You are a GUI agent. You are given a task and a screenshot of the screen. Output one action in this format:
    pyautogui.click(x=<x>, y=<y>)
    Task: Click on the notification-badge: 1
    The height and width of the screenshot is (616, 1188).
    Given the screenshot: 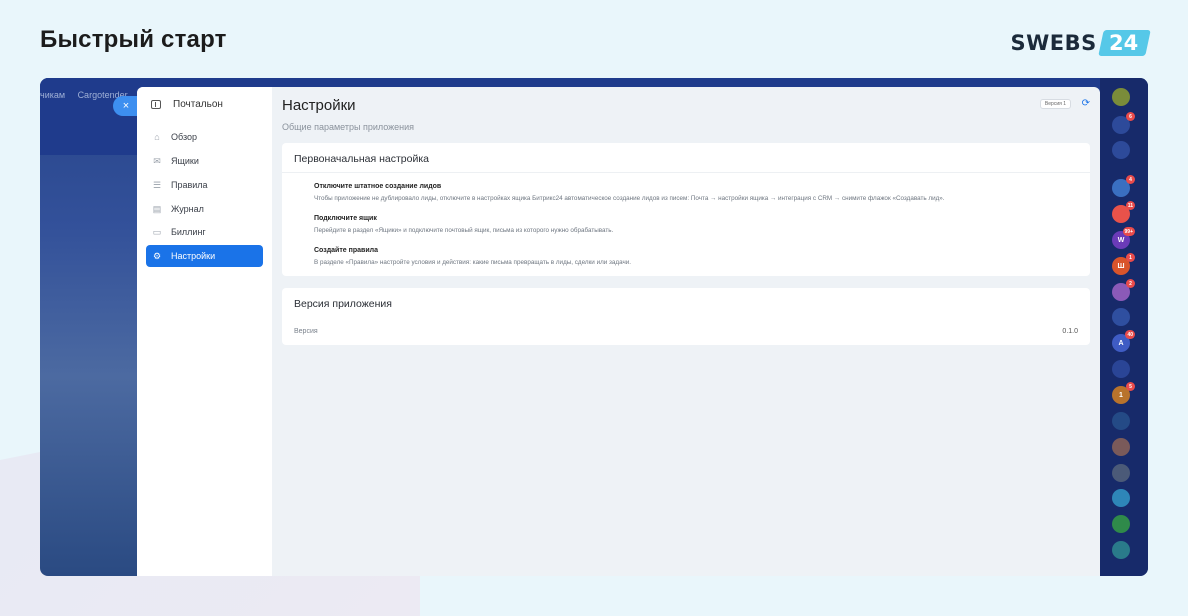 What is the action you would take?
    pyautogui.click(x=1130, y=257)
    